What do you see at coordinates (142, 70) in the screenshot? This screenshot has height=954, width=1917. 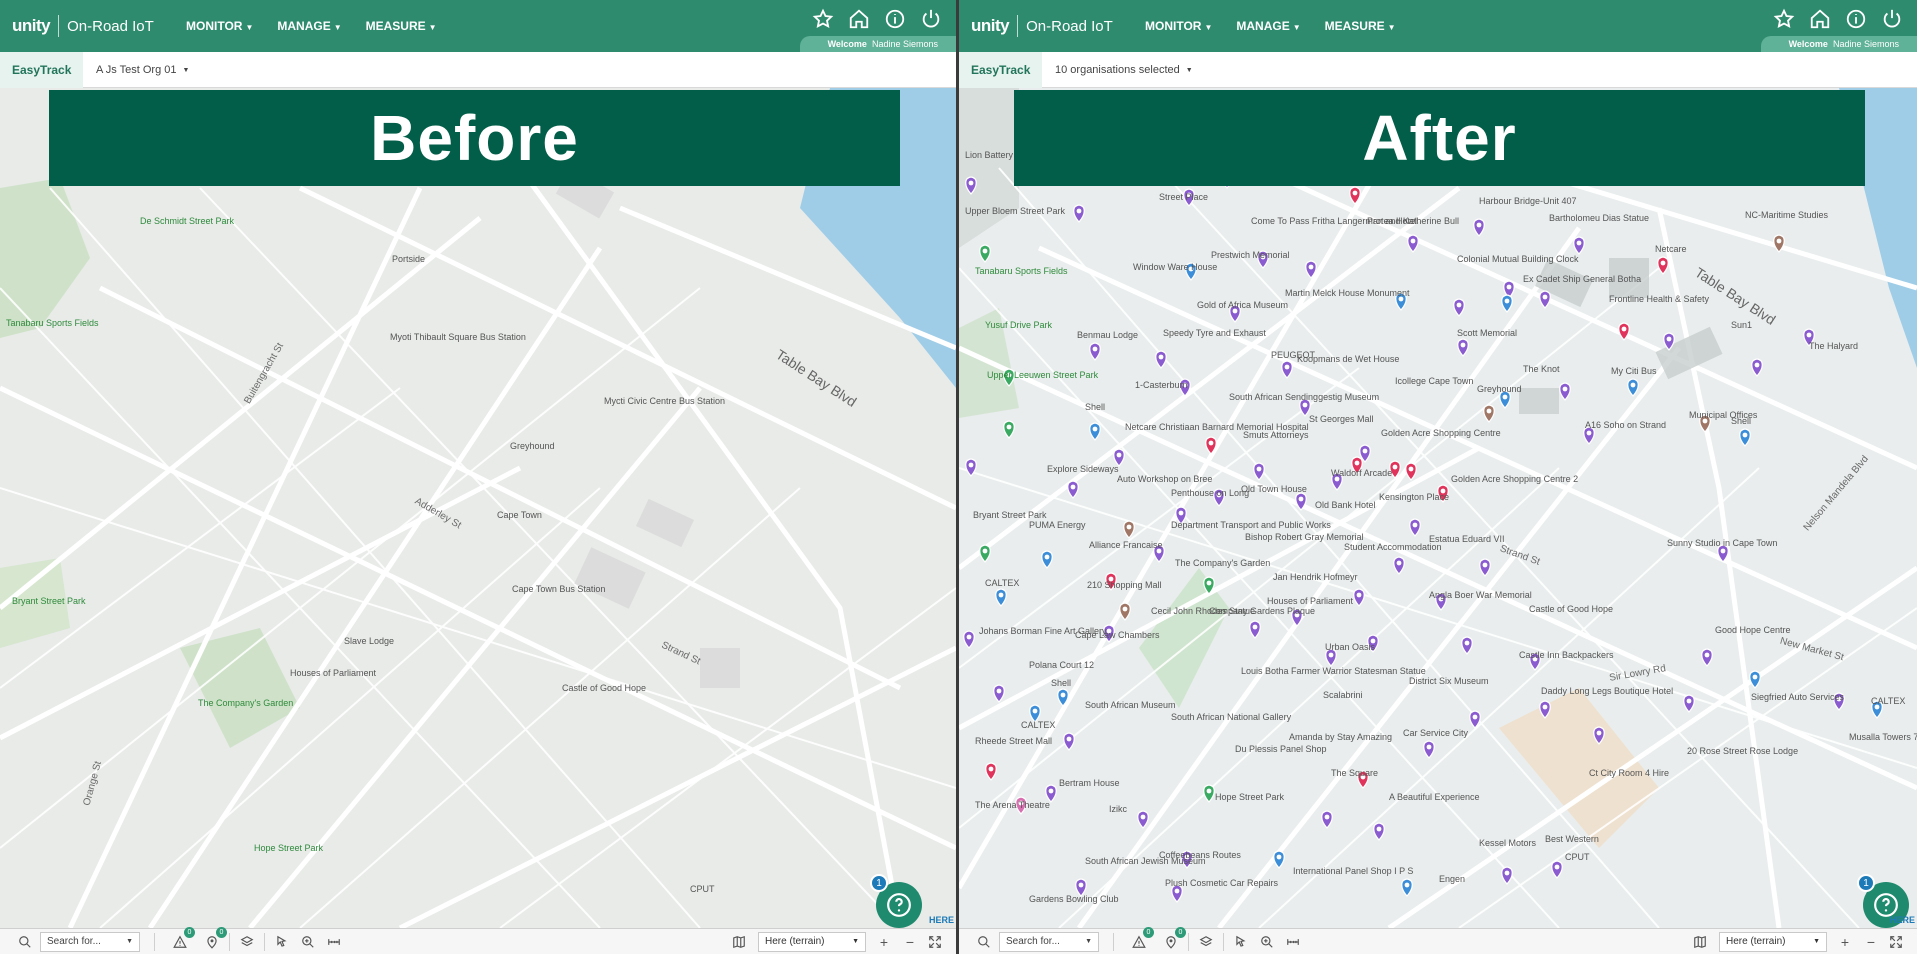 I see `organisation-select: A Js Test Org 01 ▼` at bounding box center [142, 70].